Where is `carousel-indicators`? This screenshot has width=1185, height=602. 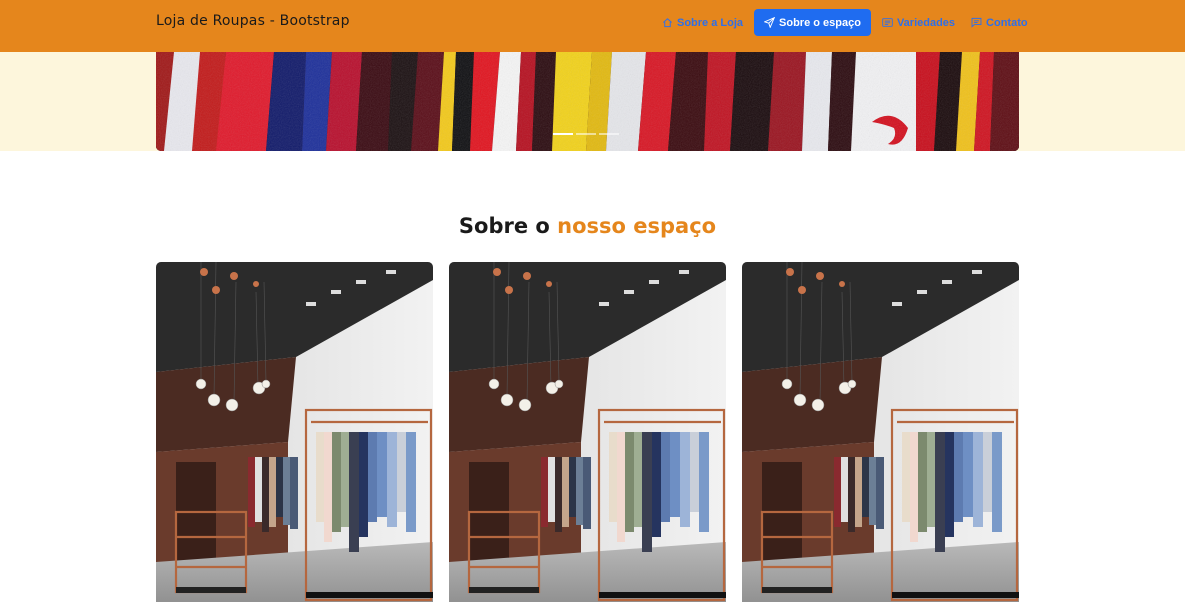
carousel-indicators is located at coordinates (586, 134).